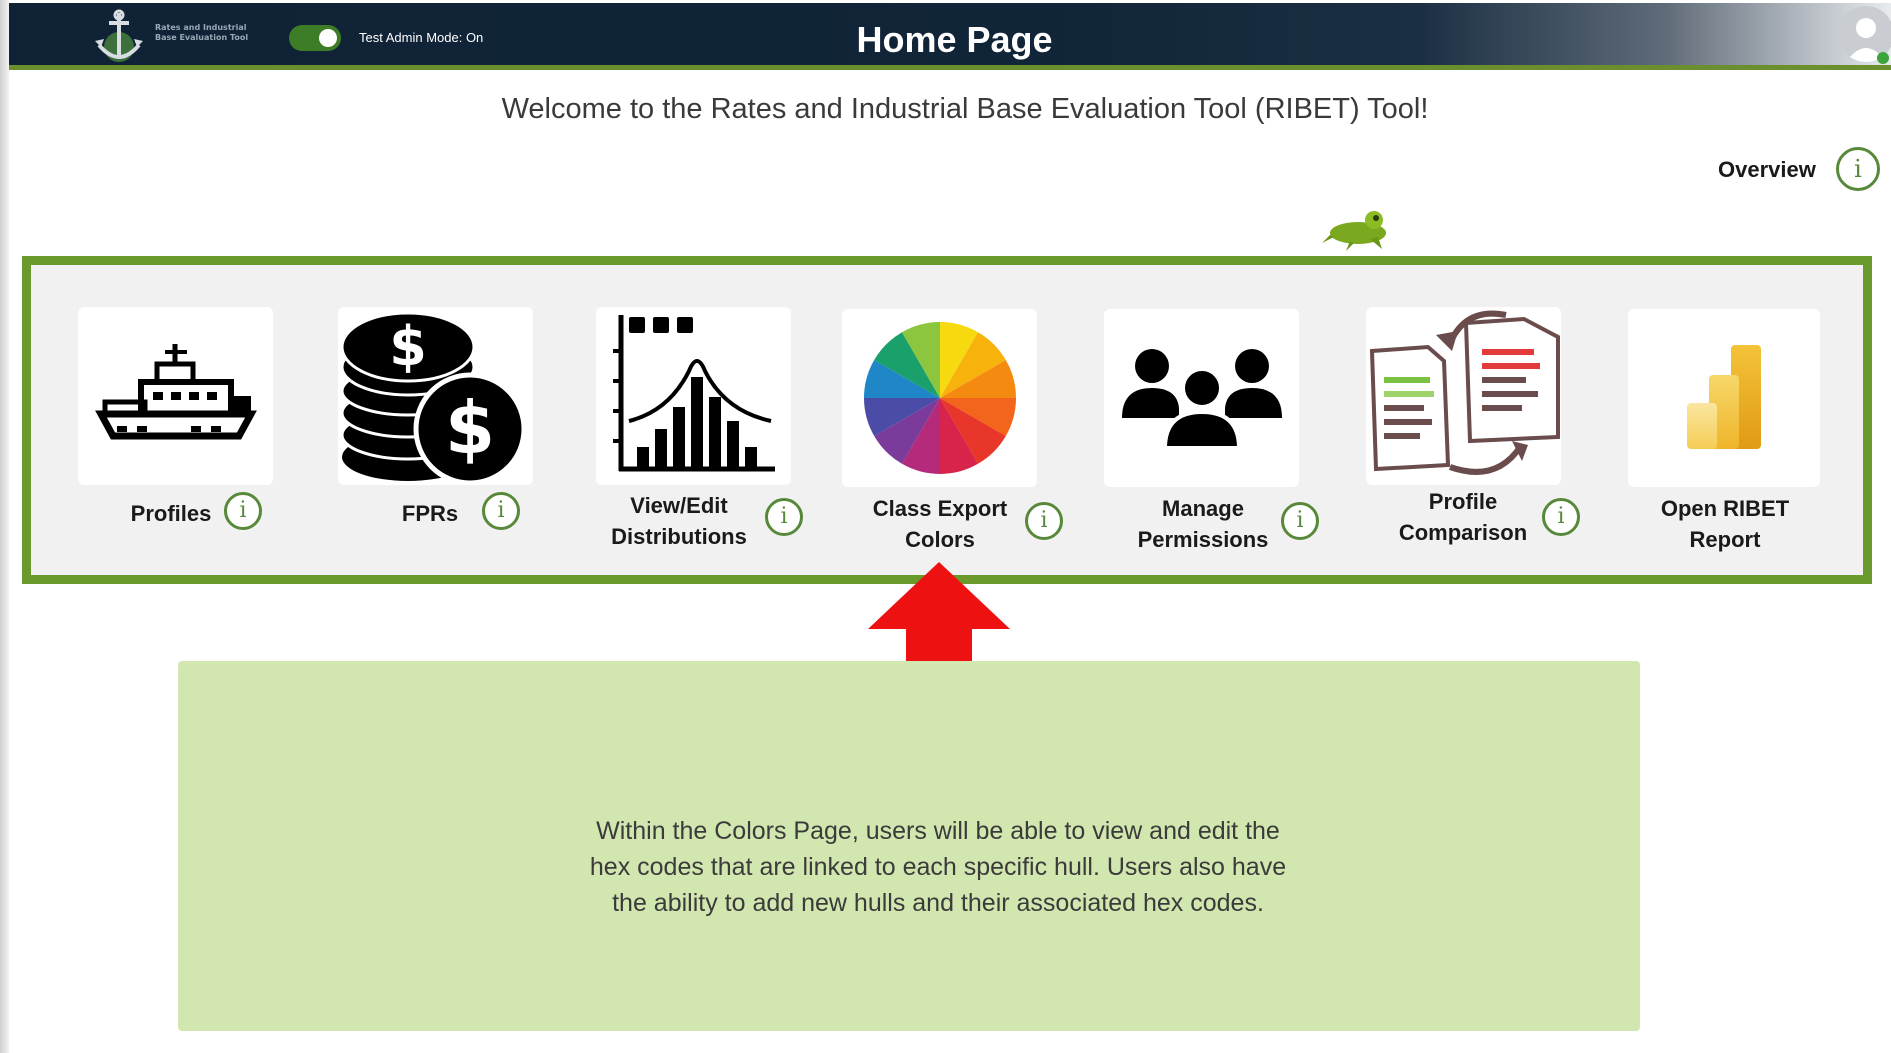  Describe the element at coordinates (940, 524) in the screenshot. I see `nav-label-class-export-colors: Class Export Colors` at that location.